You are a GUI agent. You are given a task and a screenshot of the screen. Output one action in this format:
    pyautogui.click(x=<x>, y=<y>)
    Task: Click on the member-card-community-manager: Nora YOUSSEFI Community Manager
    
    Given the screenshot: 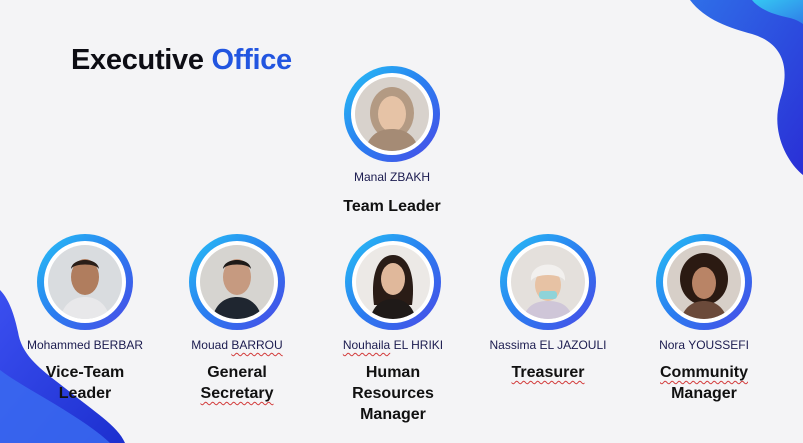 What is the action you would take?
    pyautogui.click(x=704, y=319)
    